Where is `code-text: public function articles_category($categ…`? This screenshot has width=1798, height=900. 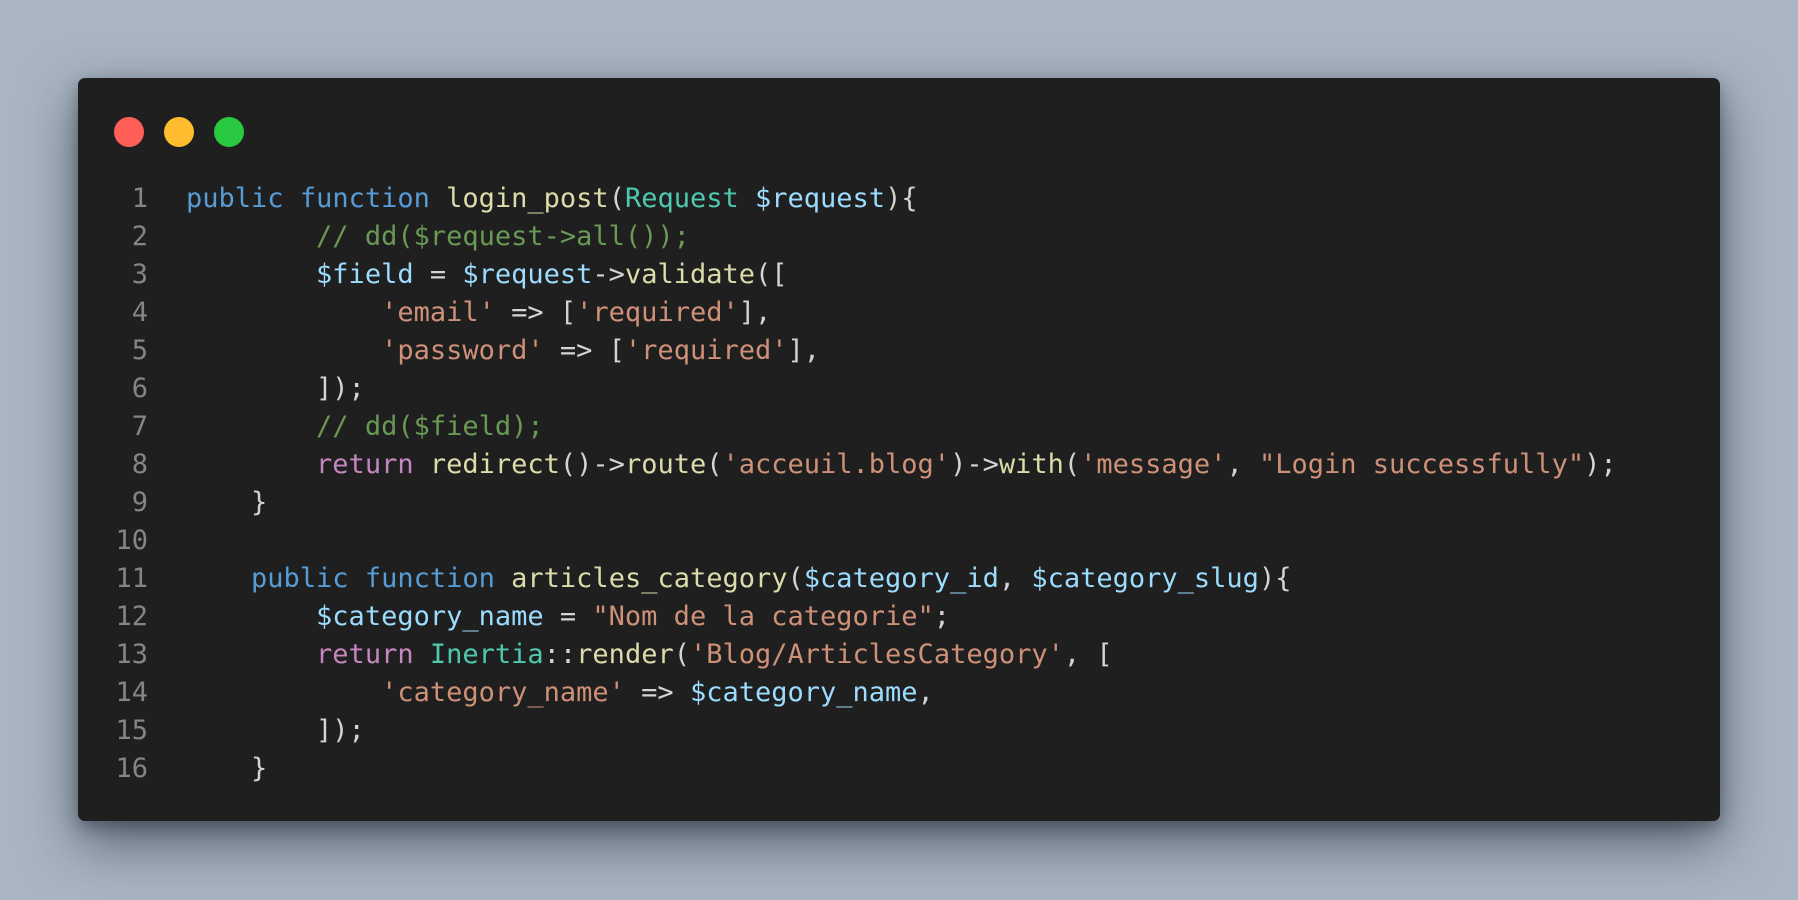 code-text: public function articles_category($categ… is located at coordinates (738, 579).